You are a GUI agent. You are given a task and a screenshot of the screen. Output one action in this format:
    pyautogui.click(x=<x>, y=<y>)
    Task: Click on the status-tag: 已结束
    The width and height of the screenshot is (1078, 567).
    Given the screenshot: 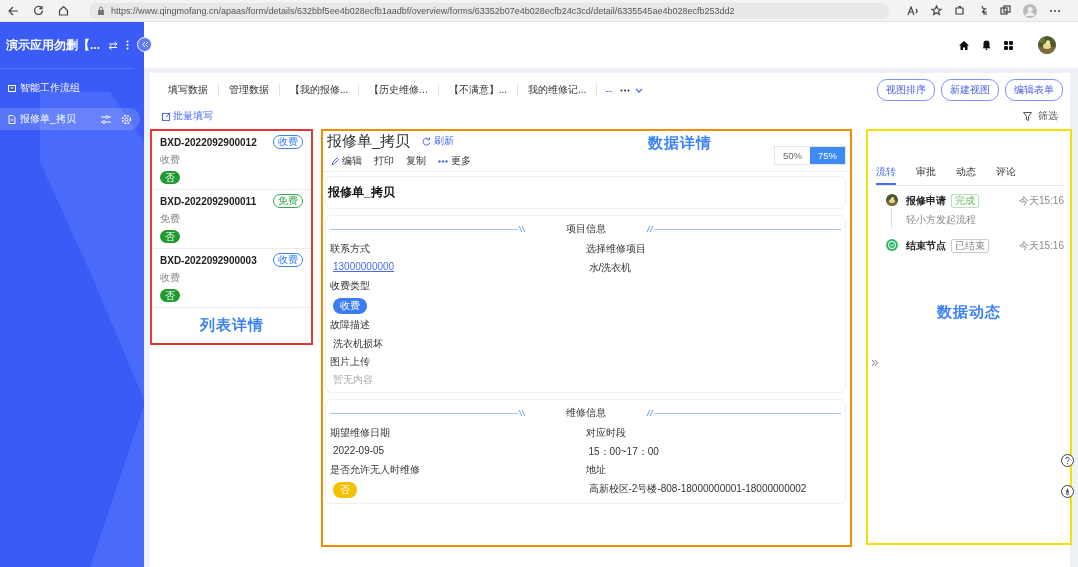 What is the action you would take?
    pyautogui.click(x=970, y=246)
    